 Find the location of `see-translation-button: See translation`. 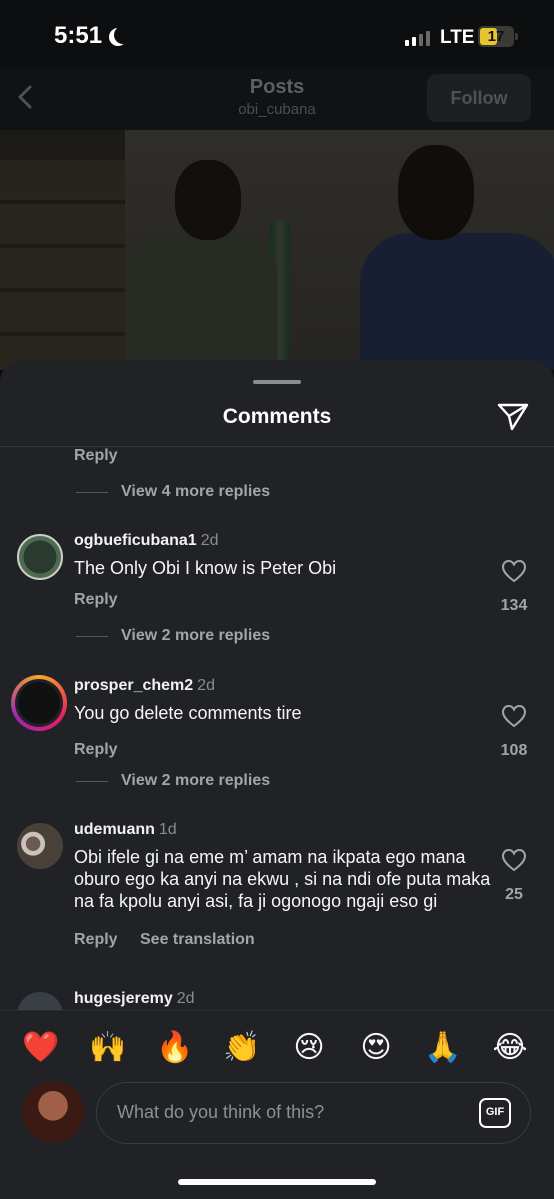

see-translation-button: See translation is located at coordinates (197, 940).